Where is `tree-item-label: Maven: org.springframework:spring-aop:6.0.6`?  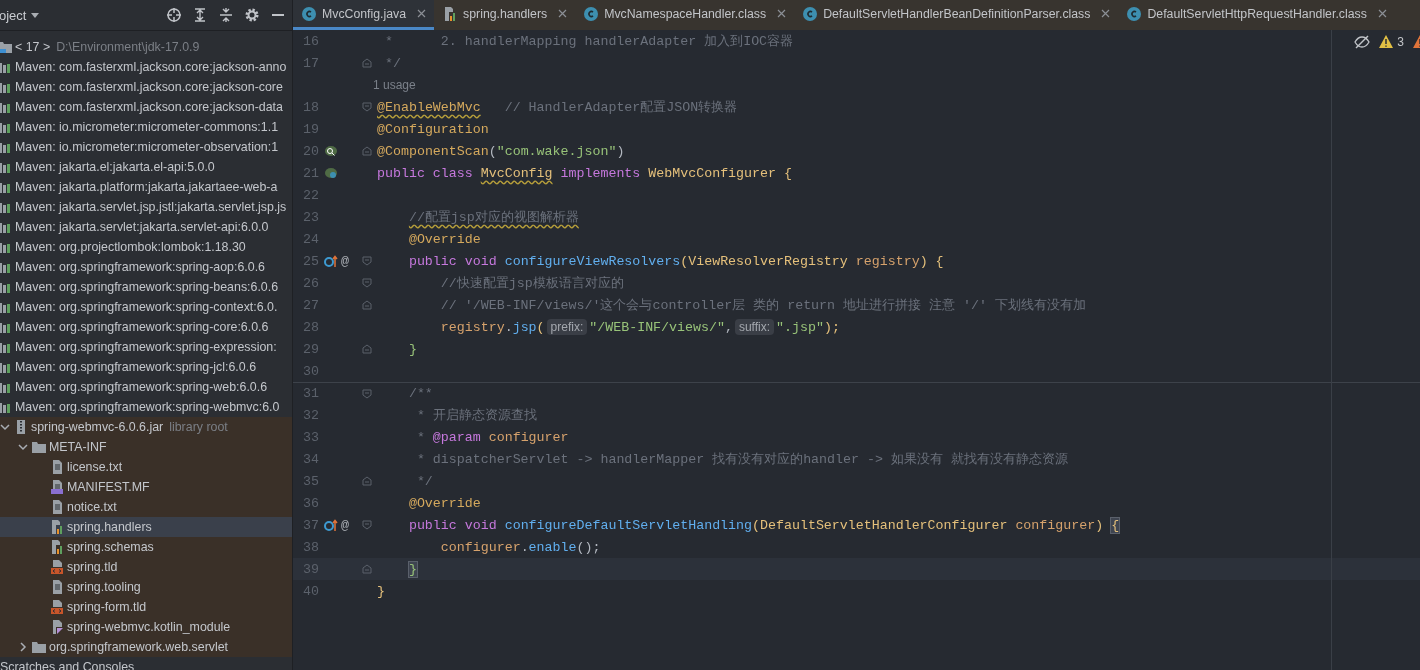
tree-item-label: Maven: org.springframework:spring-aop:6.0.6 is located at coordinates (140, 267).